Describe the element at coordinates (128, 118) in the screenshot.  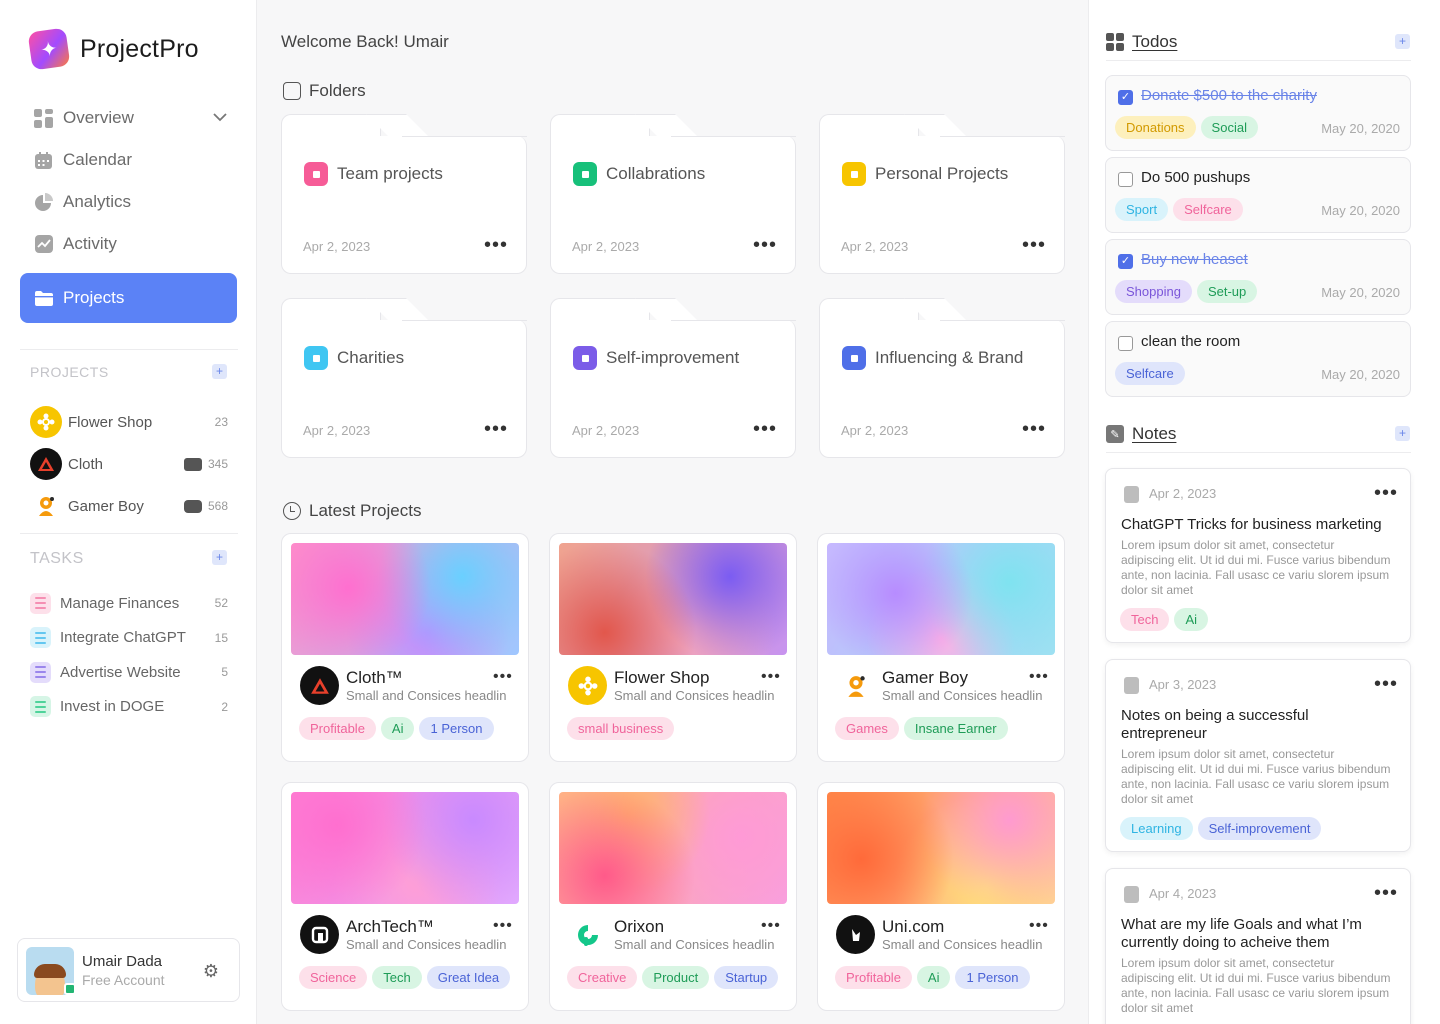
I see `nav-item-overview: Overview` at that location.